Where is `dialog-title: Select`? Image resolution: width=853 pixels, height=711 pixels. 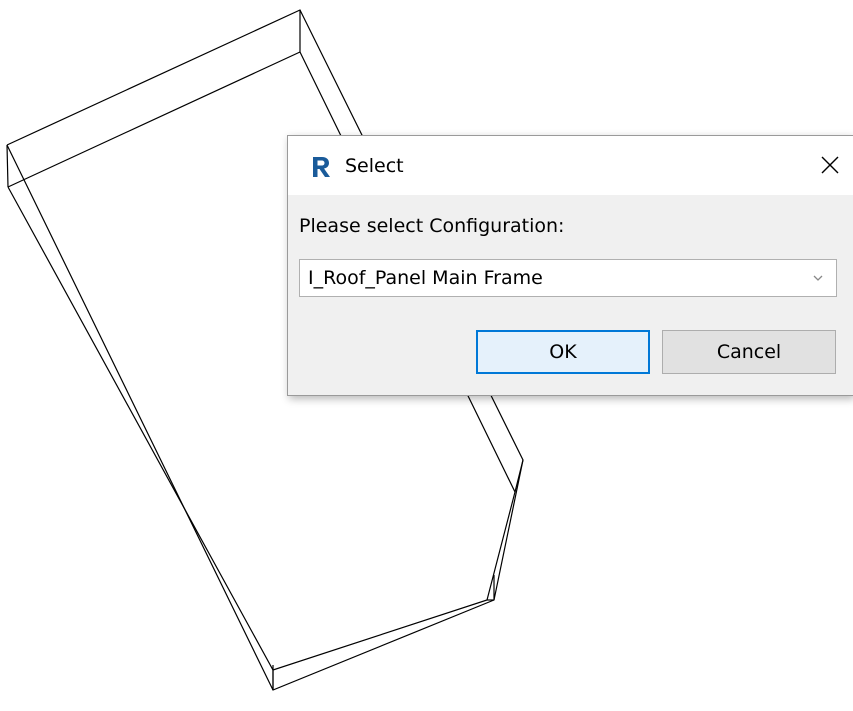 dialog-title: Select is located at coordinates (374, 166).